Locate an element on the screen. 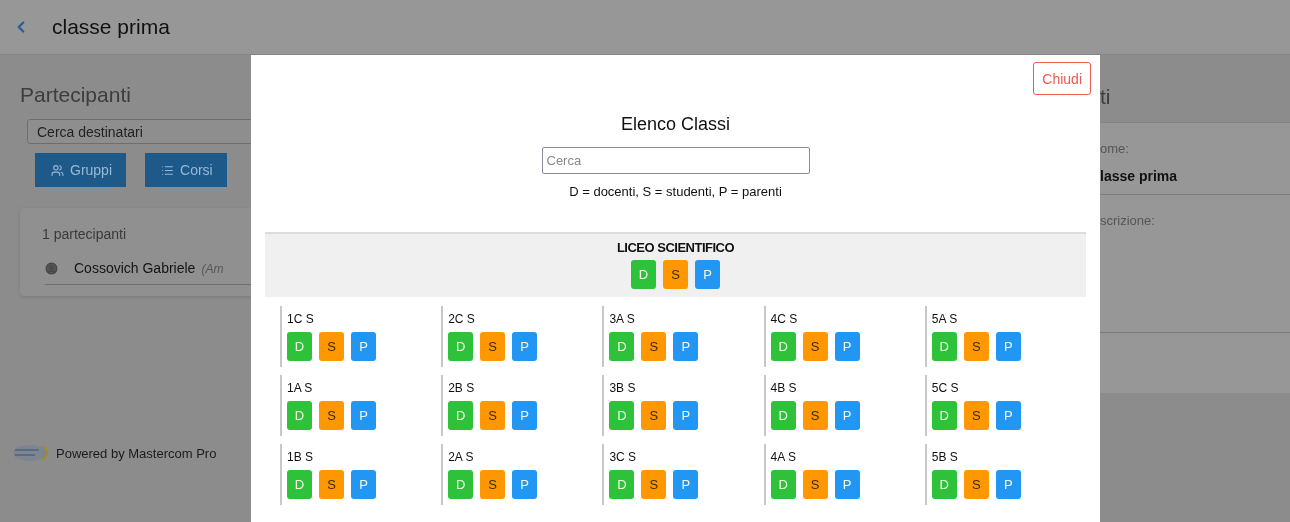  class-name: 2B S is located at coordinates (462, 388).